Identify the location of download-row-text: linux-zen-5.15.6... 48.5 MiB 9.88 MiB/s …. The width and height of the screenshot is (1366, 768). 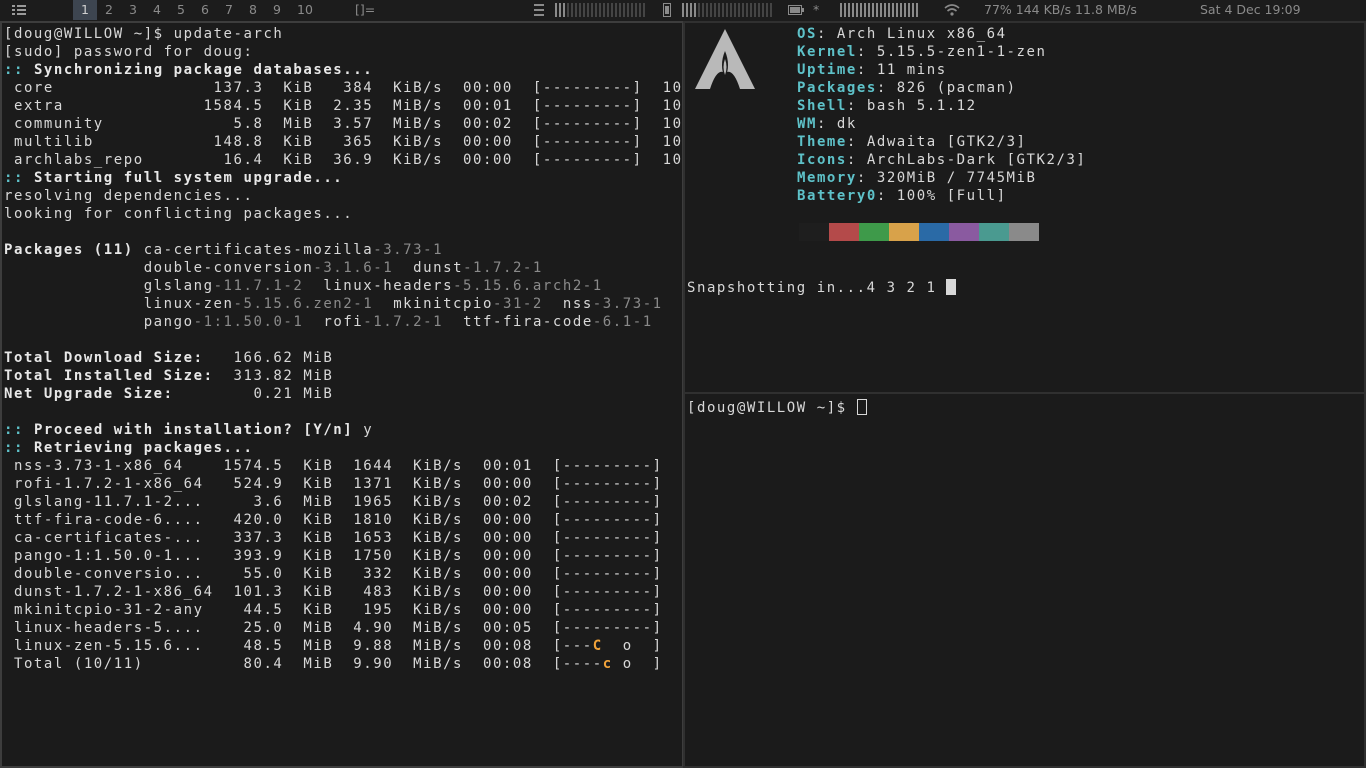
(298, 646).